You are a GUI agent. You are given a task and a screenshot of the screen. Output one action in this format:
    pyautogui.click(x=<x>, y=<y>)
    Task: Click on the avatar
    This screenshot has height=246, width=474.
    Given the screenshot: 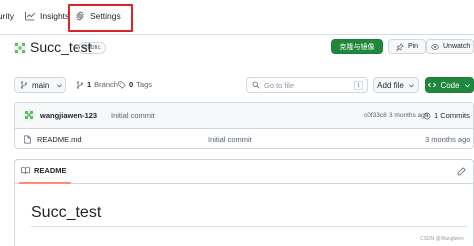 What is the action you would take?
    pyautogui.click(x=29, y=115)
    